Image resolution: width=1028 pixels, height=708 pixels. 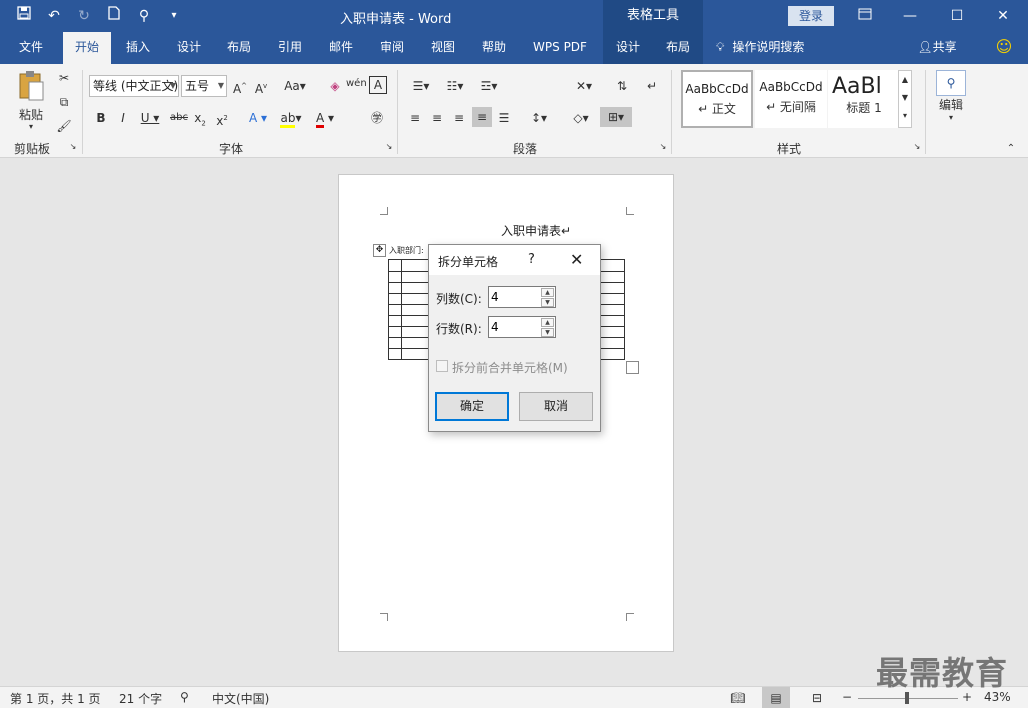 What do you see at coordinates (258, 118) in the screenshot?
I see `text-effects-icon: A ▾` at bounding box center [258, 118].